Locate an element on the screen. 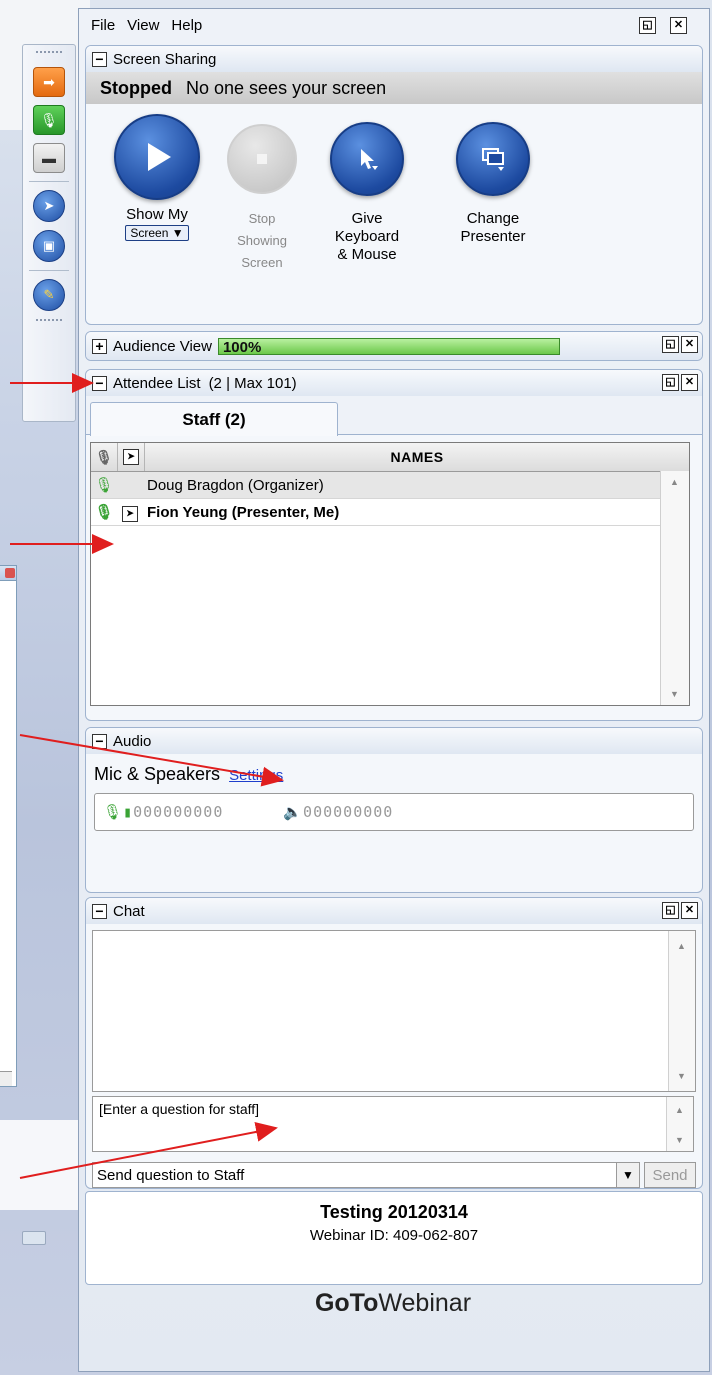 Image resolution: width=712 pixels, height=1375 pixels. section-title: Audio is located at coordinates (132, 741).